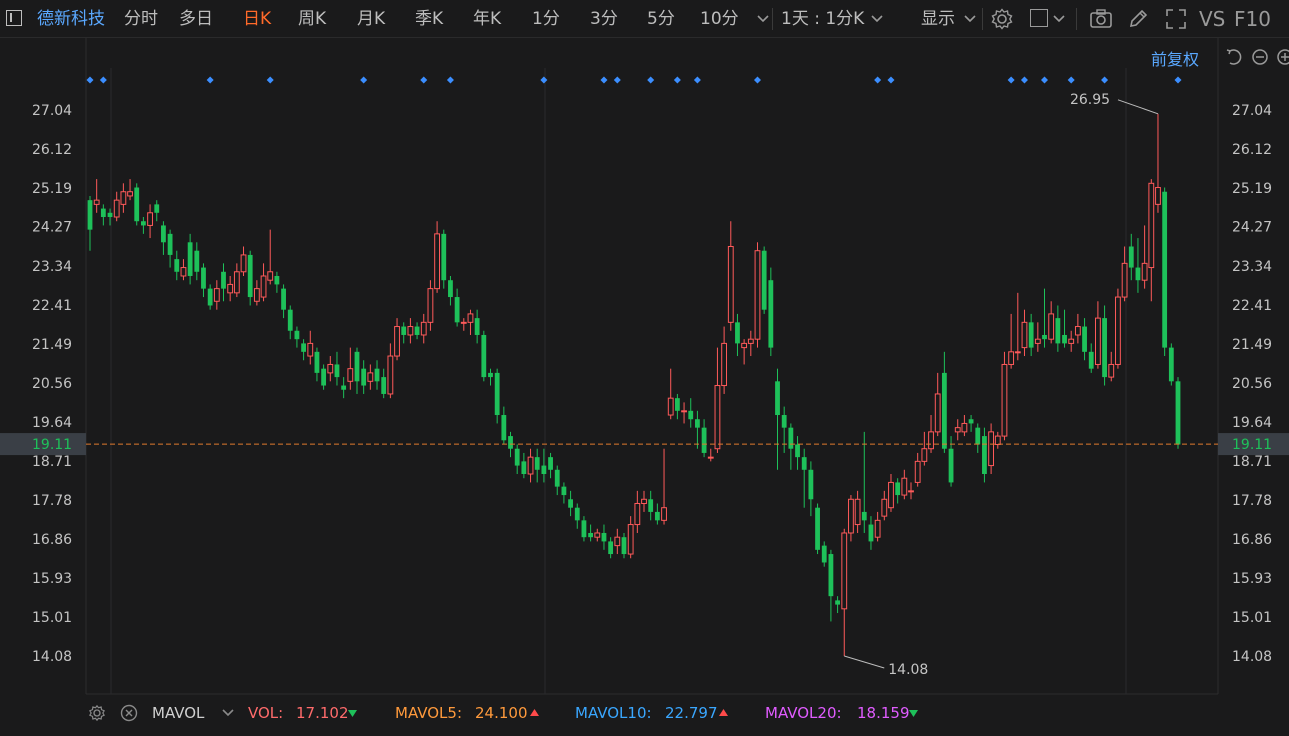 This screenshot has width=1289, height=736. I want to click on camera-icon, so click(1101, 19).